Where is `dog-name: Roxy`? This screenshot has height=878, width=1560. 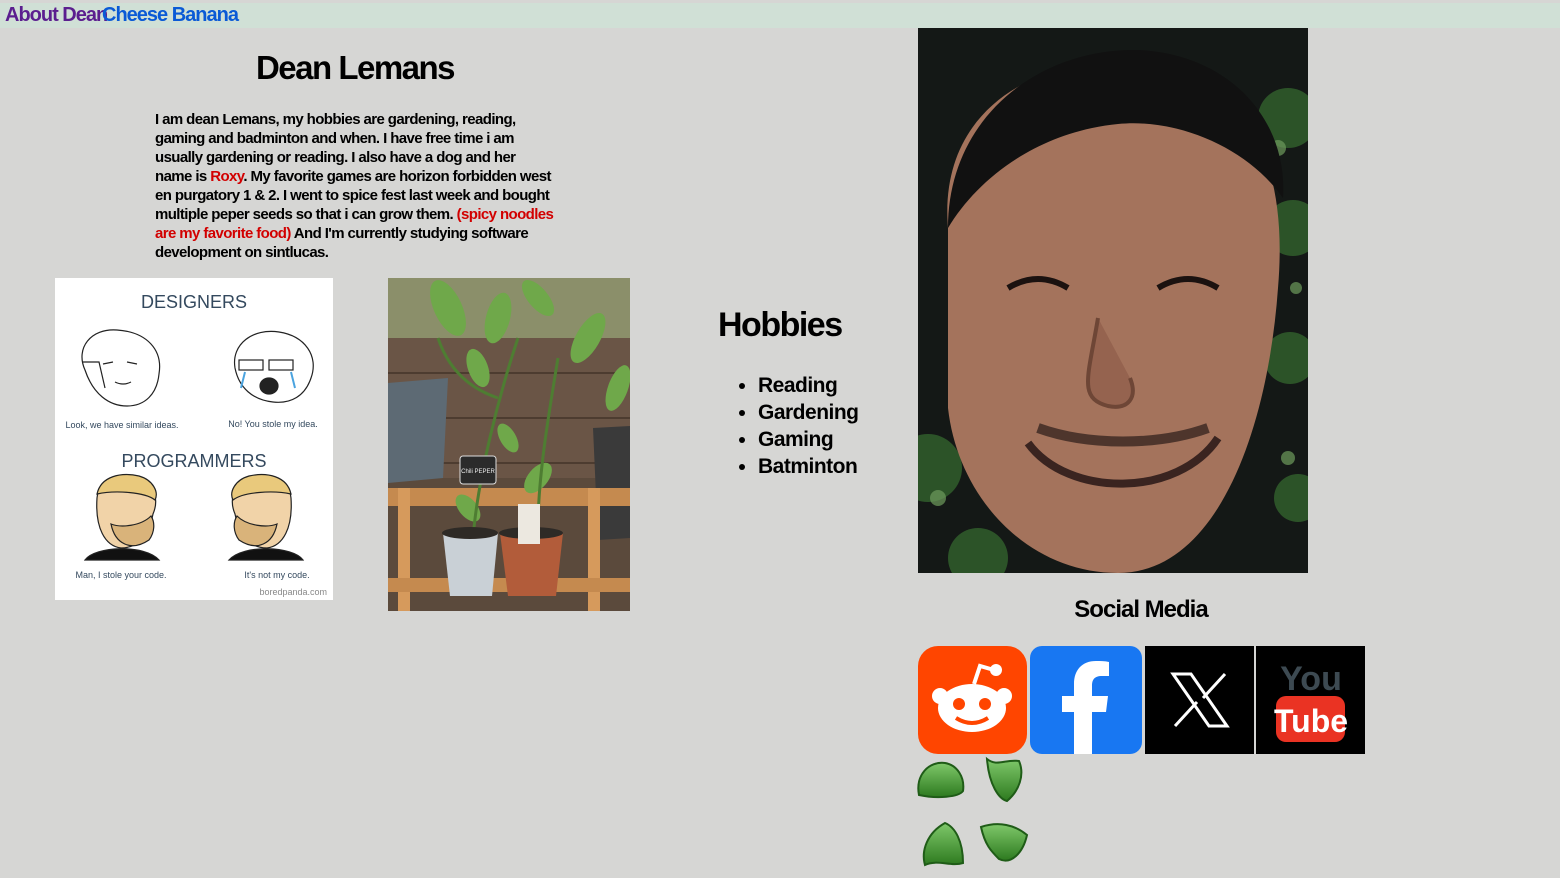
dog-name: Roxy is located at coordinates (227, 176).